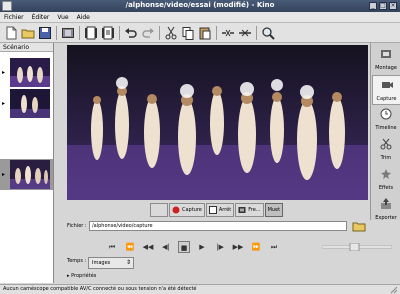  Describe the element at coordinates (83, 17) in the screenshot. I see `menu-aide: Aide` at that location.